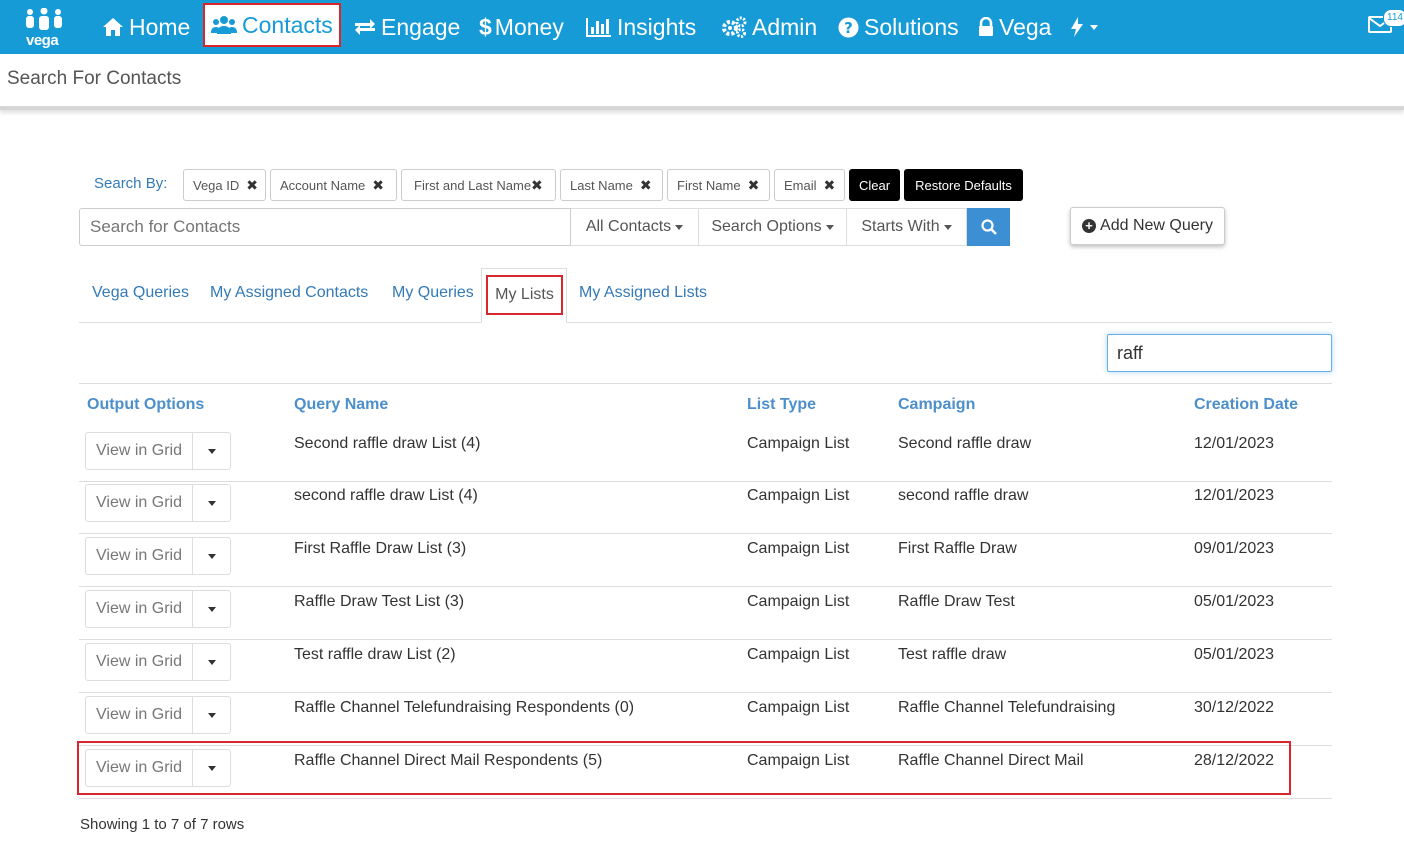 The image size is (1404, 859). Describe the element at coordinates (601, 185) in the screenshot. I see `chip-label: Last Name` at that location.